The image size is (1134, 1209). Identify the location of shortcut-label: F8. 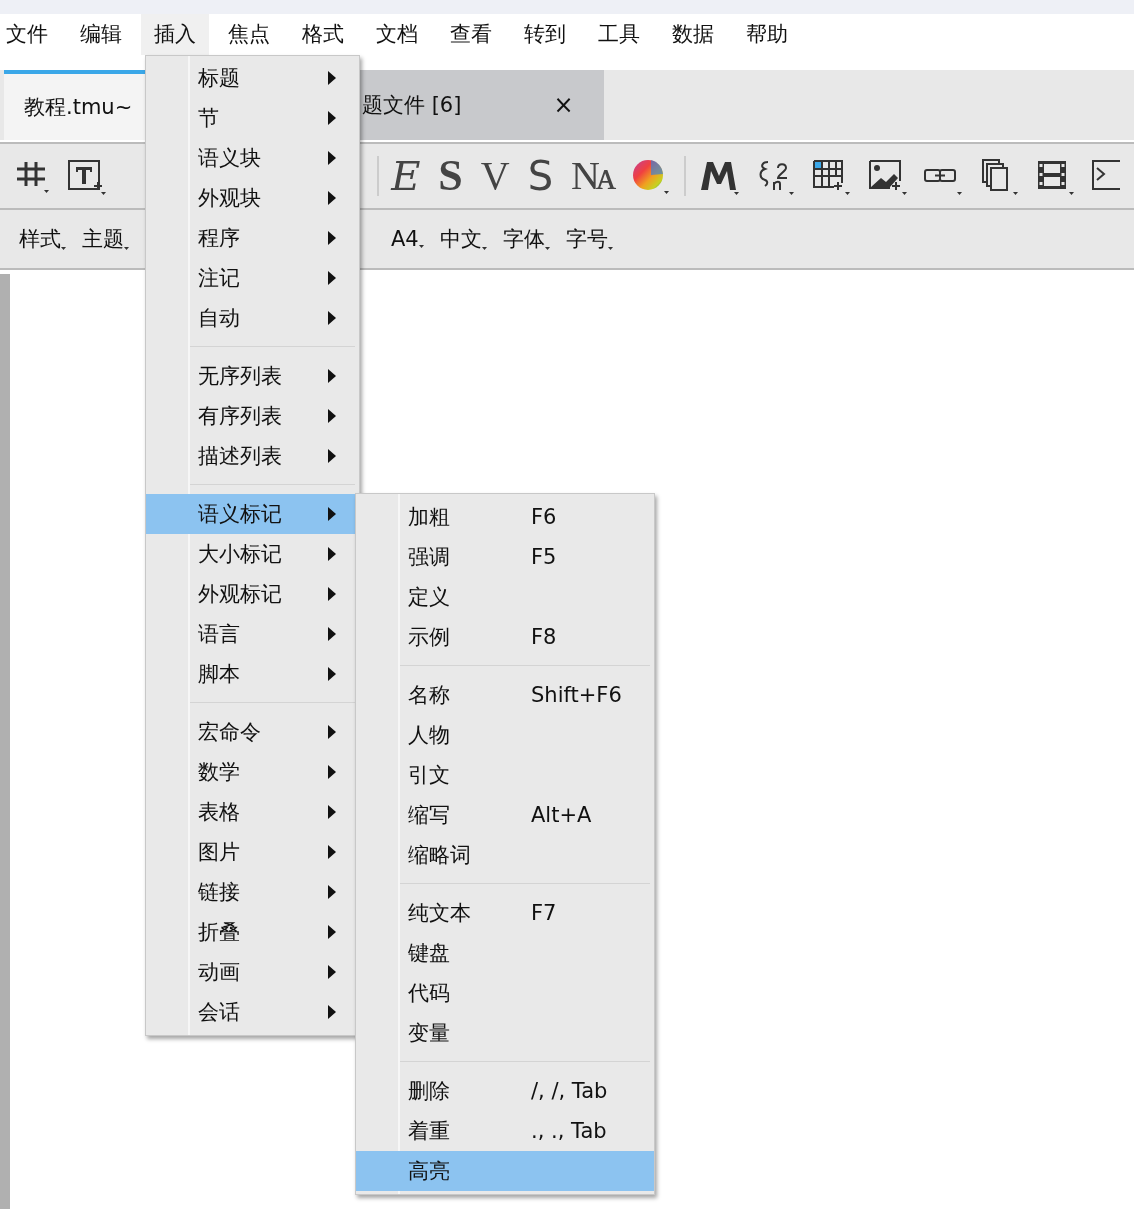
(544, 637).